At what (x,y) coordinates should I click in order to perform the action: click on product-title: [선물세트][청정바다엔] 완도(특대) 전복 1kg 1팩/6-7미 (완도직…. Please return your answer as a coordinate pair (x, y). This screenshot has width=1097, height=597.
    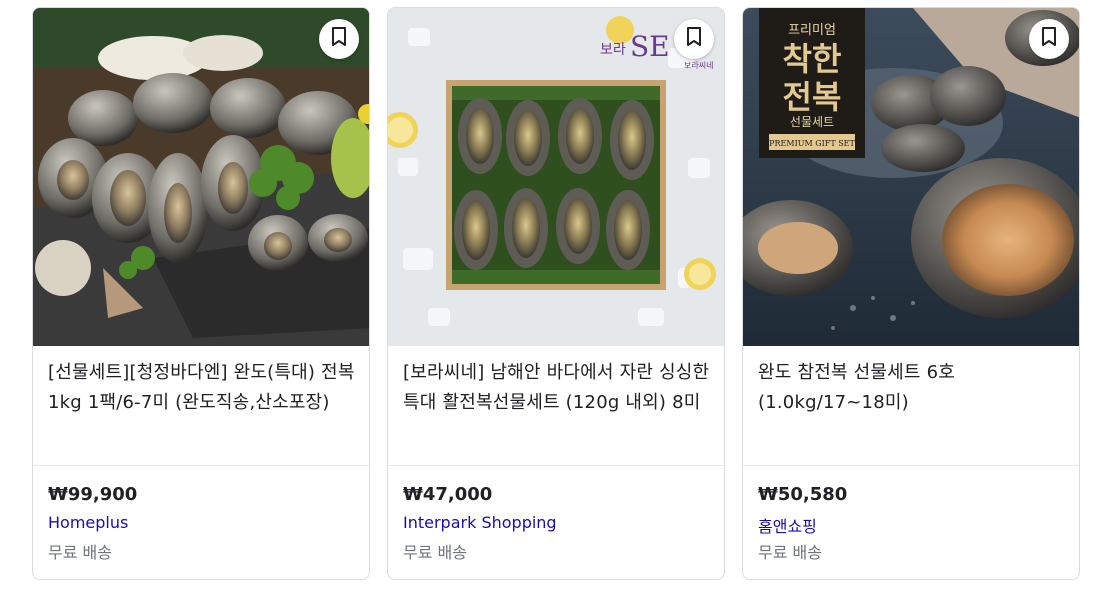
    Looking at the image, I should click on (202, 388).